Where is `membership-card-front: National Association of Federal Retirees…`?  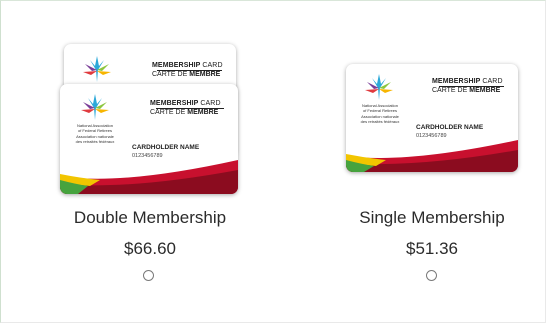
membership-card-front: National Association of Federal Retirees… is located at coordinates (149, 139).